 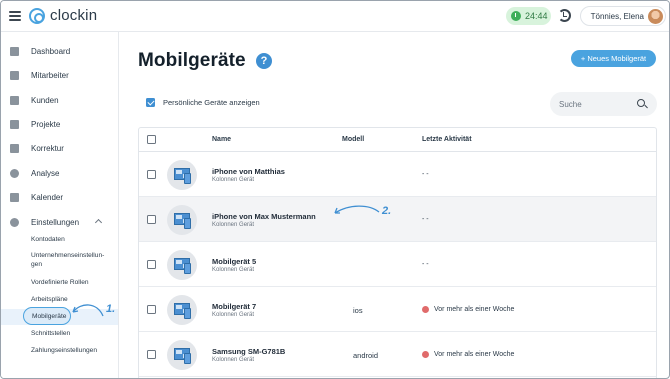 What do you see at coordinates (234, 306) in the screenshot?
I see `device-name: Mobilgerät 7` at bounding box center [234, 306].